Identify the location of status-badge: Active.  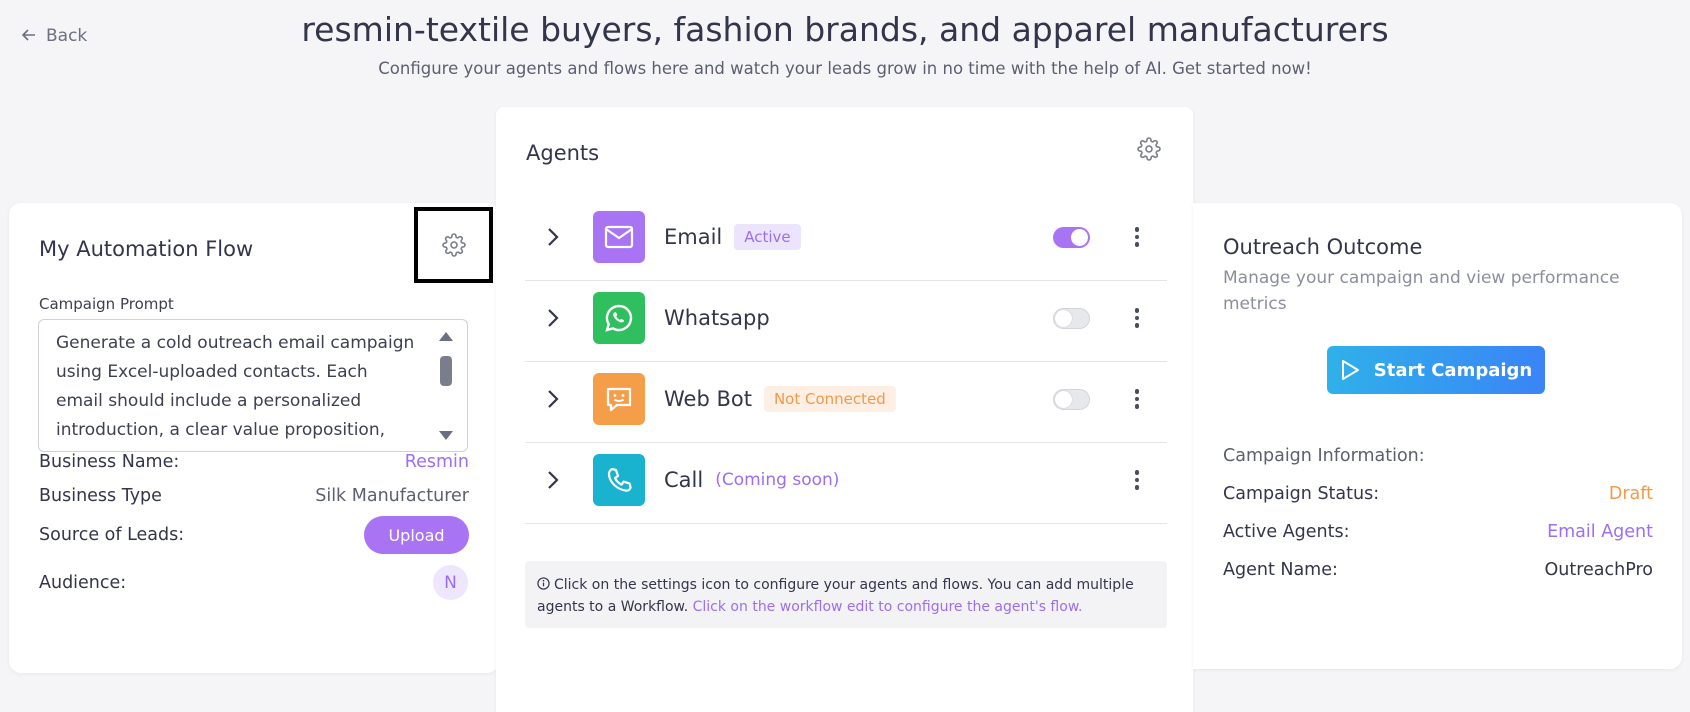
(767, 237).